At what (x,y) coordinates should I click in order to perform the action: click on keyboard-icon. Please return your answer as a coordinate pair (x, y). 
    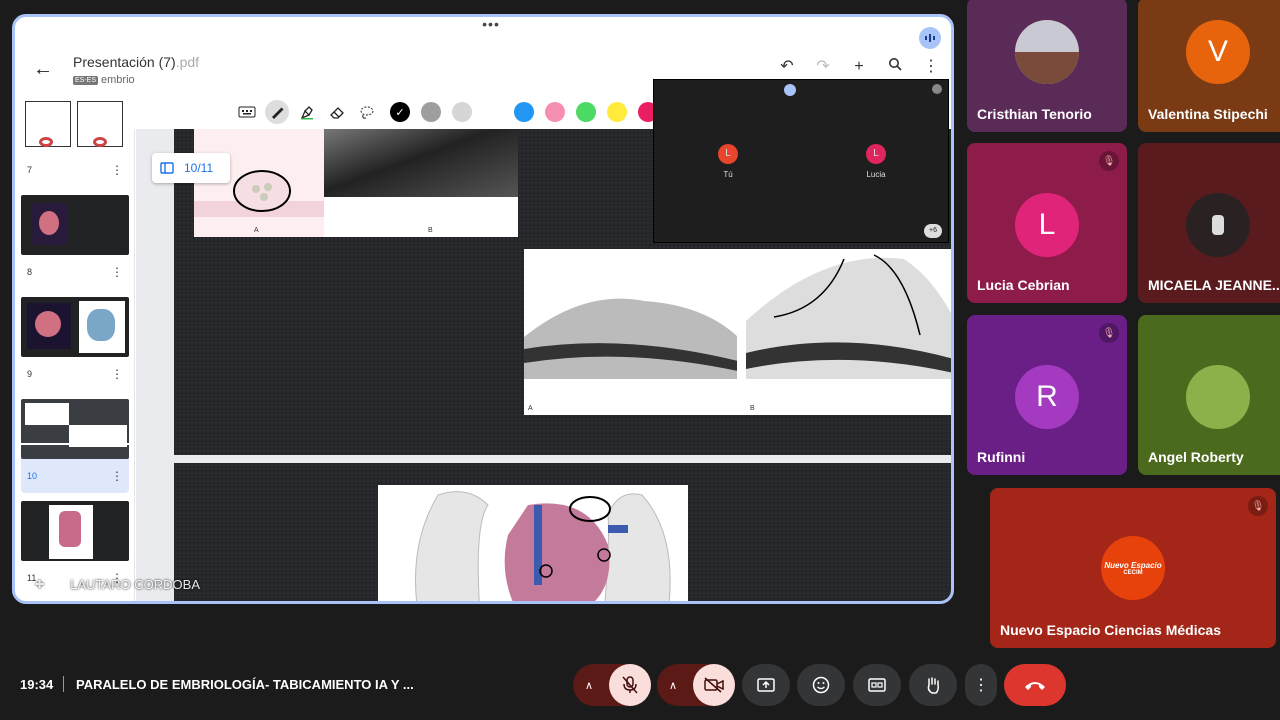
    Looking at the image, I should click on (247, 112).